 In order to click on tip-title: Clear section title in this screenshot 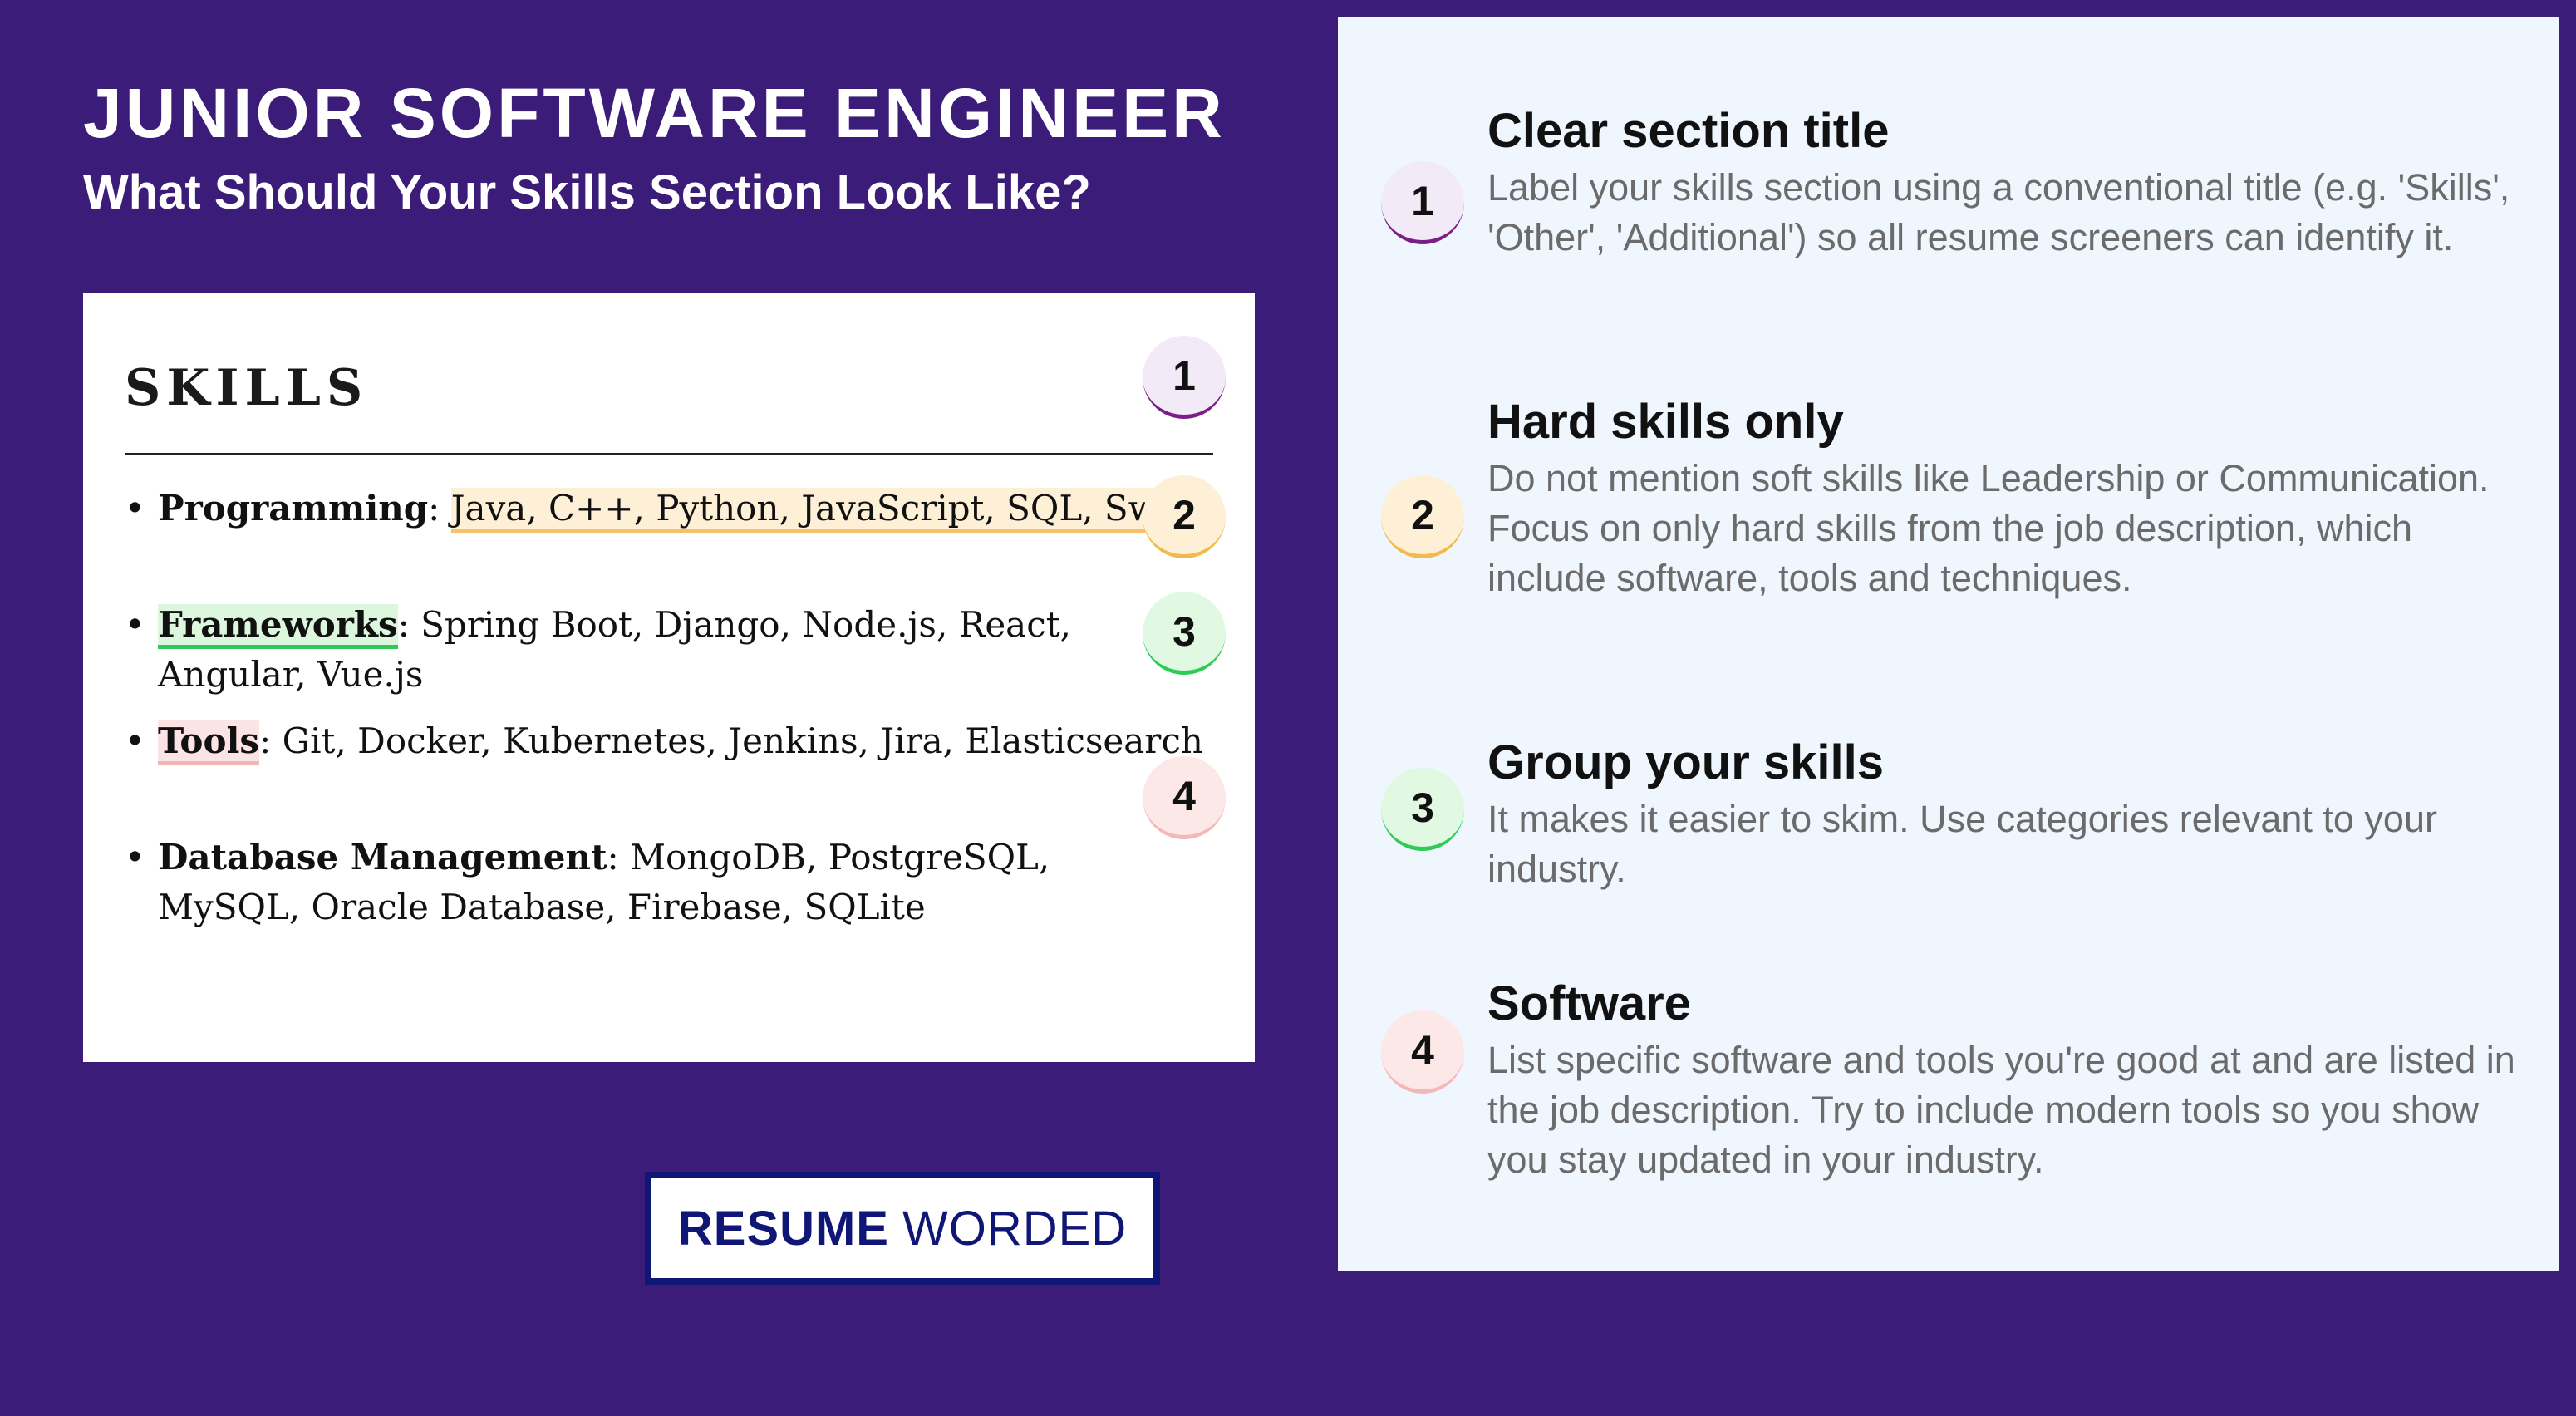, I will do `click(1688, 131)`.